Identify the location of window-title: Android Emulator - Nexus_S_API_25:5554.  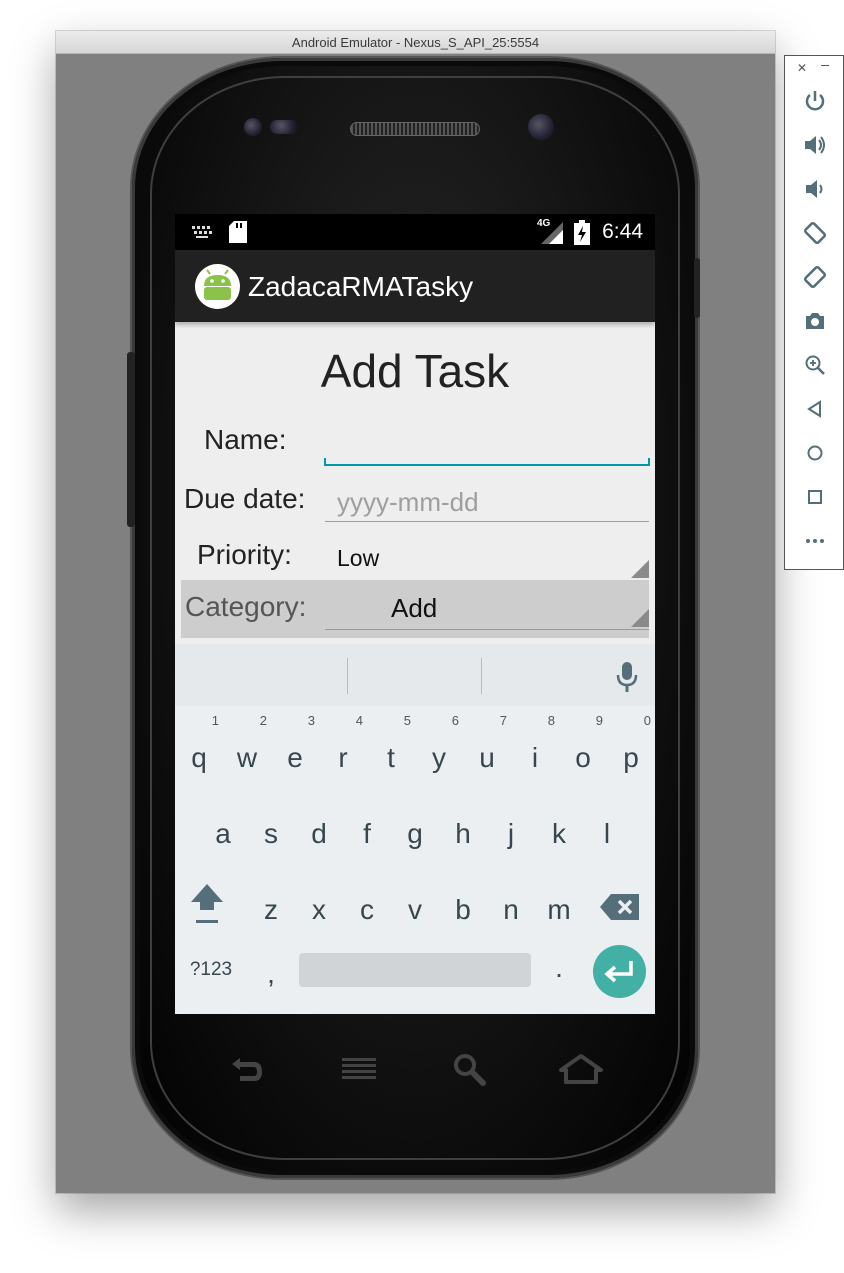
(415, 42).